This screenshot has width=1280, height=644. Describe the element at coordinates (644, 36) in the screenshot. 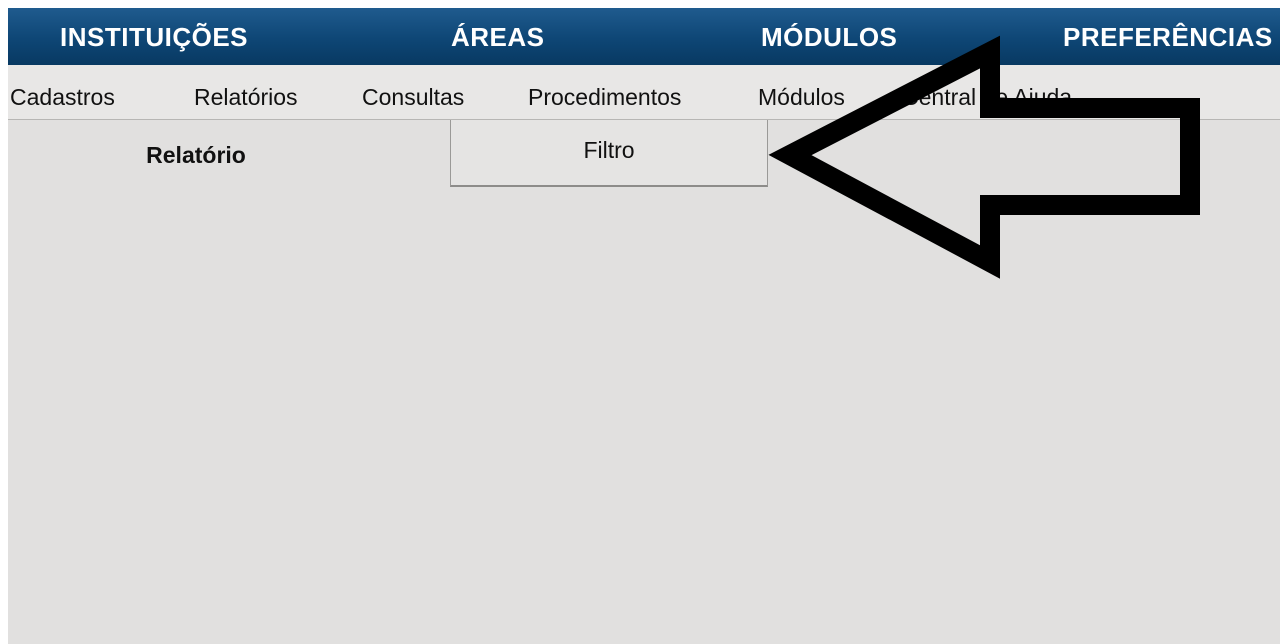

I see `top-navigation-bar: INSTITUIÇÕES ÁREAS MÓDULOS PREFERÊNCIAS` at that location.